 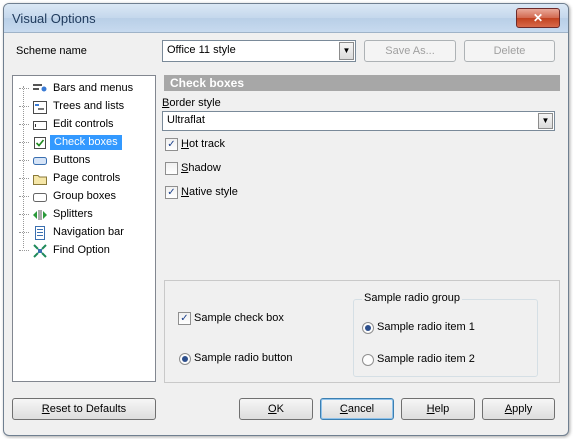 I want to click on tree-item-find-option: Find Option, so click(x=84, y=251).